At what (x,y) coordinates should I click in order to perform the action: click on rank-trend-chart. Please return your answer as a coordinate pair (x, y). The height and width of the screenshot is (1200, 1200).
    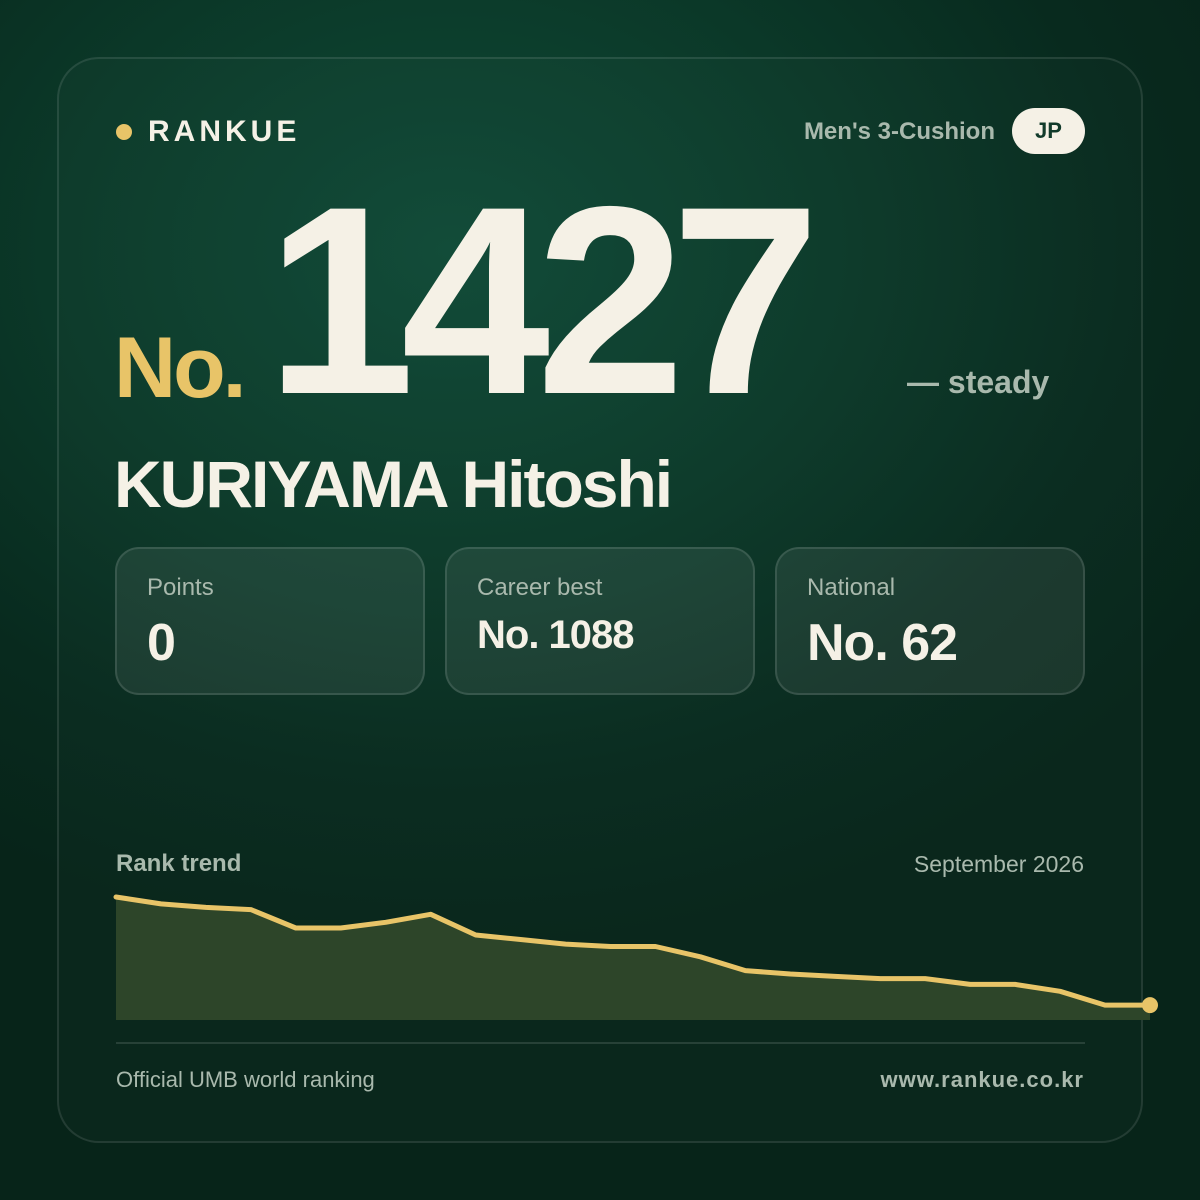
    Looking at the image, I should click on (635, 957).